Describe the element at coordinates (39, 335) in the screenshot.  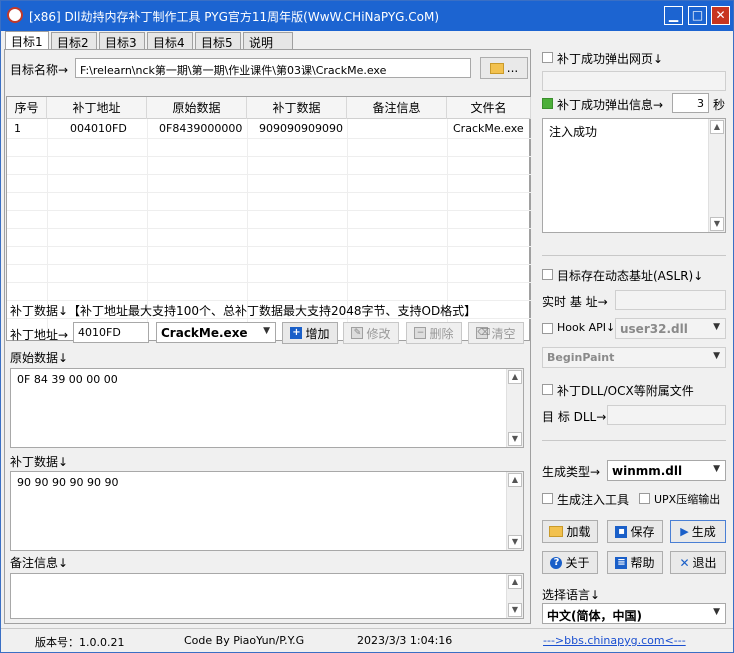
I see `patch-address-label: 补丁地址→` at that location.